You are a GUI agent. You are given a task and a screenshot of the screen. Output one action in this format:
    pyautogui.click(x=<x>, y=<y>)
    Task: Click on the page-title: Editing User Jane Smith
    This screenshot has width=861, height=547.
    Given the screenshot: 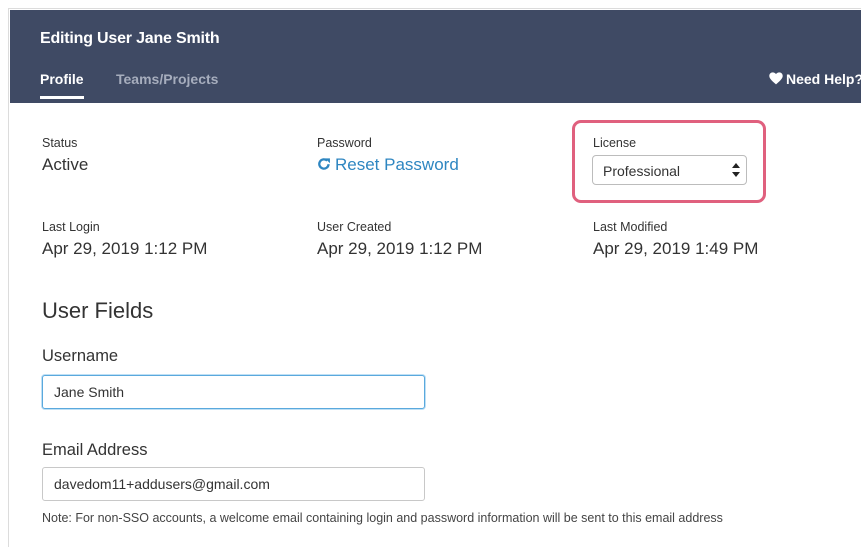 What is the action you would take?
    pyautogui.click(x=130, y=38)
    